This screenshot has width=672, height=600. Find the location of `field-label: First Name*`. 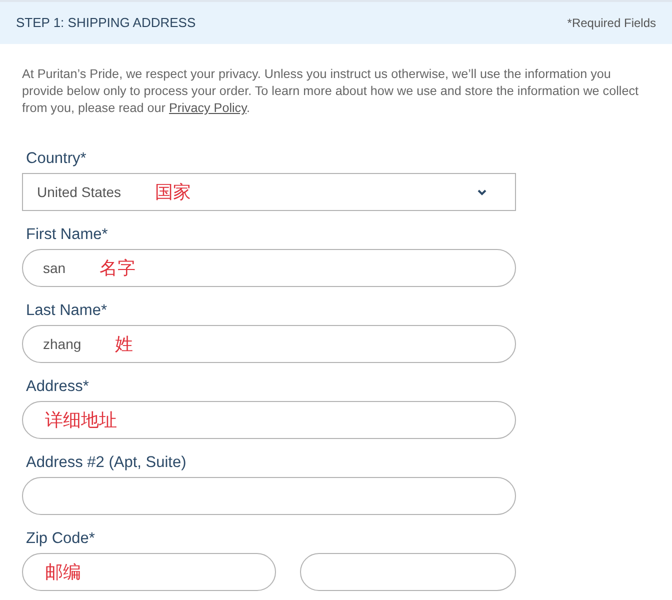

field-label: First Name* is located at coordinates (67, 235).